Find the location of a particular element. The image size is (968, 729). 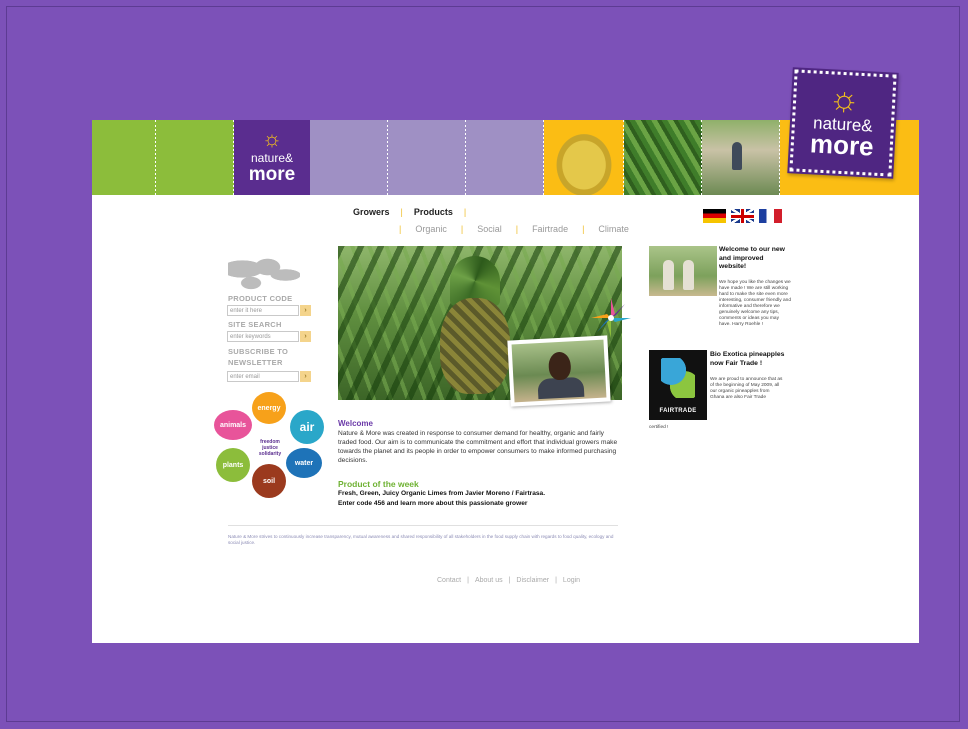

footer-divider is located at coordinates (423, 525).